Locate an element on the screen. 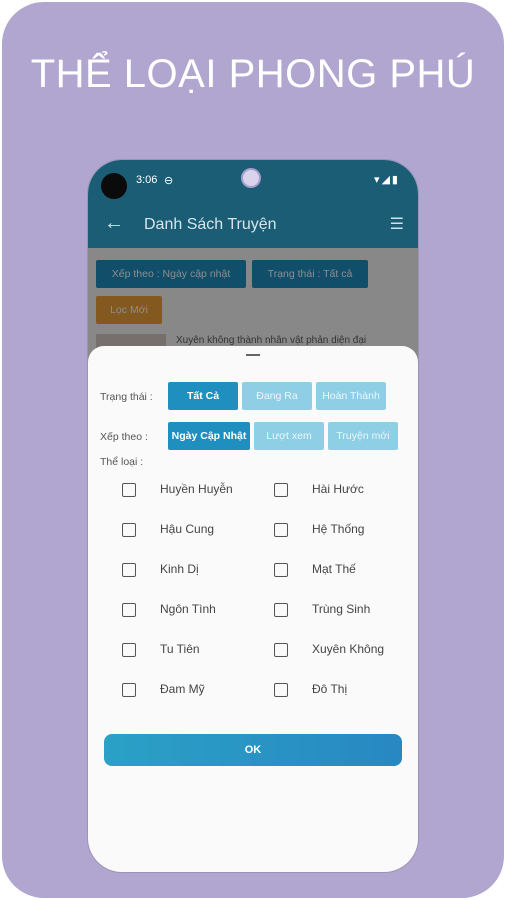  sort-option-views: Lượt xem is located at coordinates (289, 436).